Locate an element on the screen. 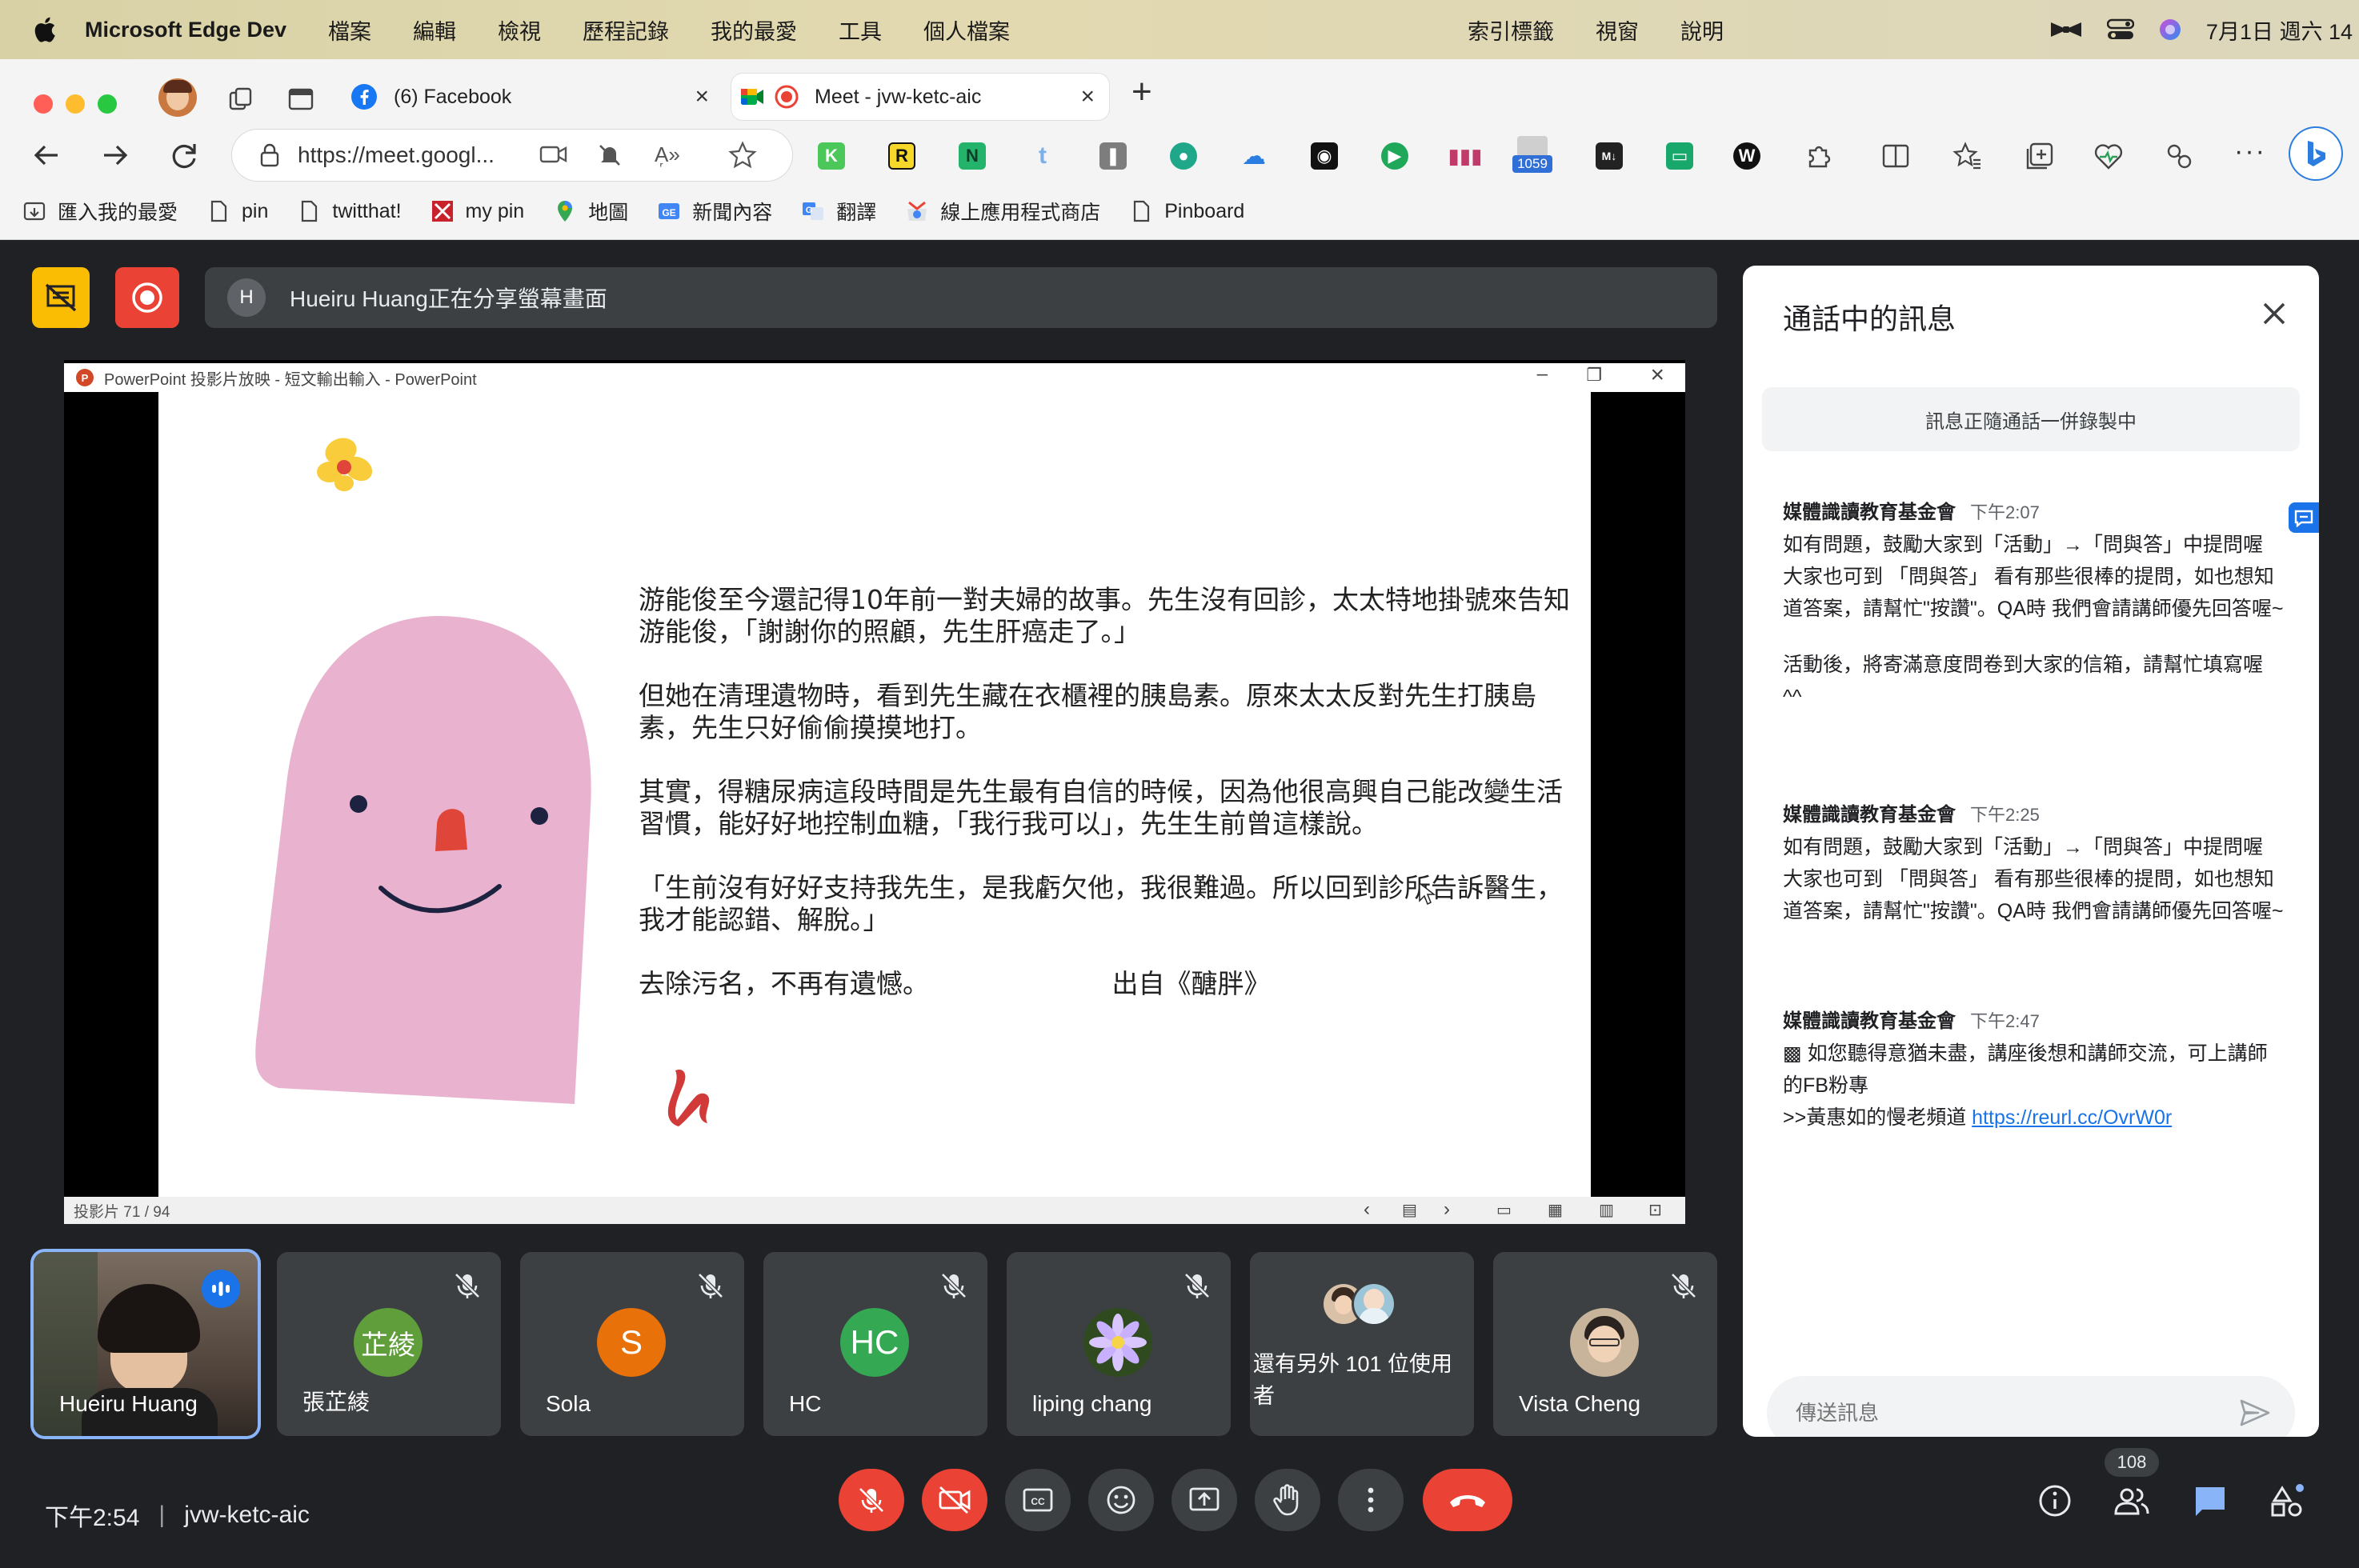  extension-k-icon: K is located at coordinates (831, 156).